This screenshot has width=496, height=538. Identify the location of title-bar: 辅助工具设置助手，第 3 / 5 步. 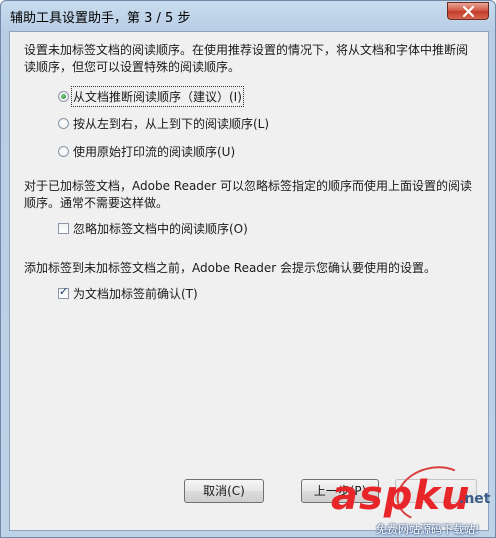
(248, 16).